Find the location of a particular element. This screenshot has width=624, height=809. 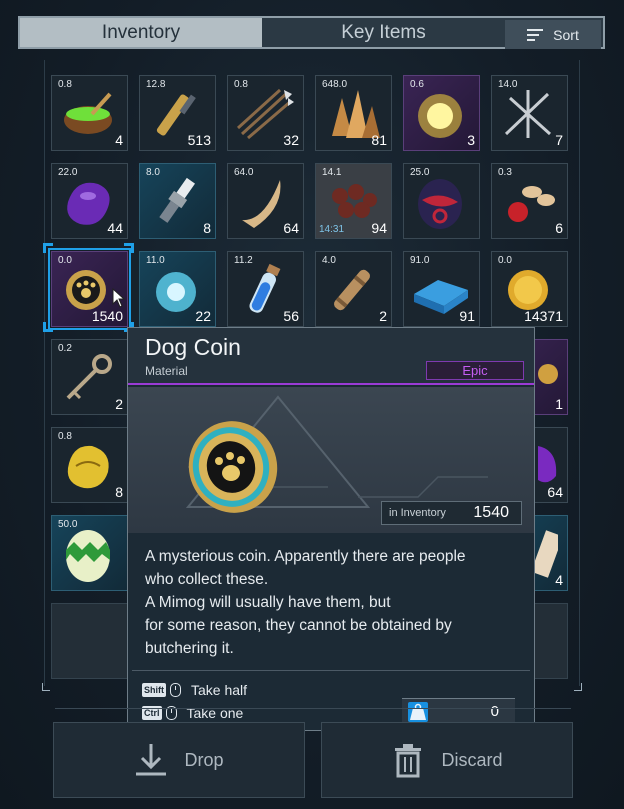

item-quantity: 22 is located at coordinates (203, 316).